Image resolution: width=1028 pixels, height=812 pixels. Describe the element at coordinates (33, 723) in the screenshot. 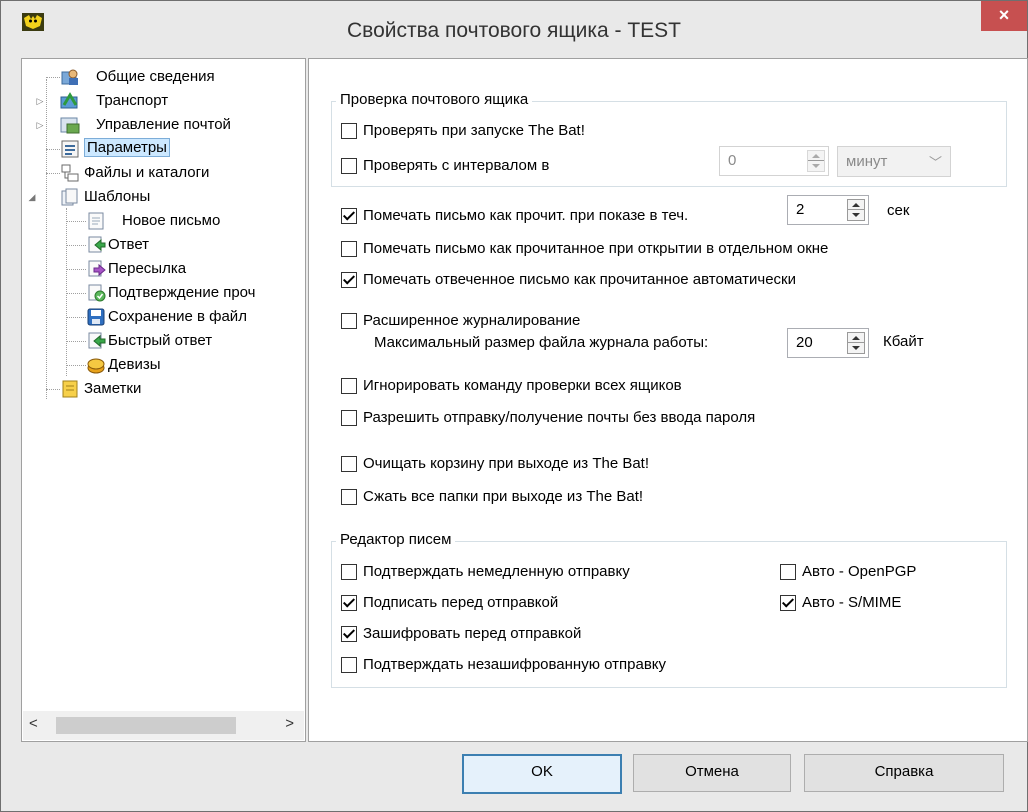

I see `scroll-left-icon: <` at that location.